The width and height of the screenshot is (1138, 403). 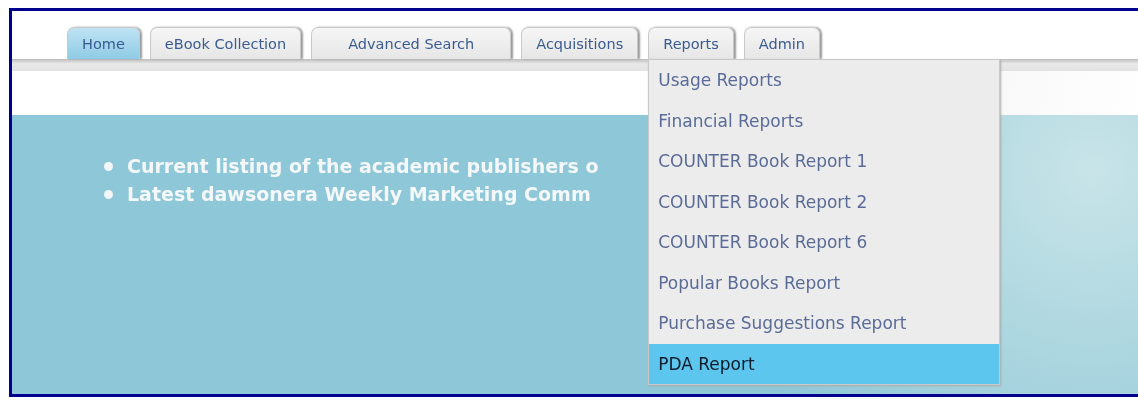 I want to click on bullet-text: Current listing of the academic publishers o, so click(x=363, y=166).